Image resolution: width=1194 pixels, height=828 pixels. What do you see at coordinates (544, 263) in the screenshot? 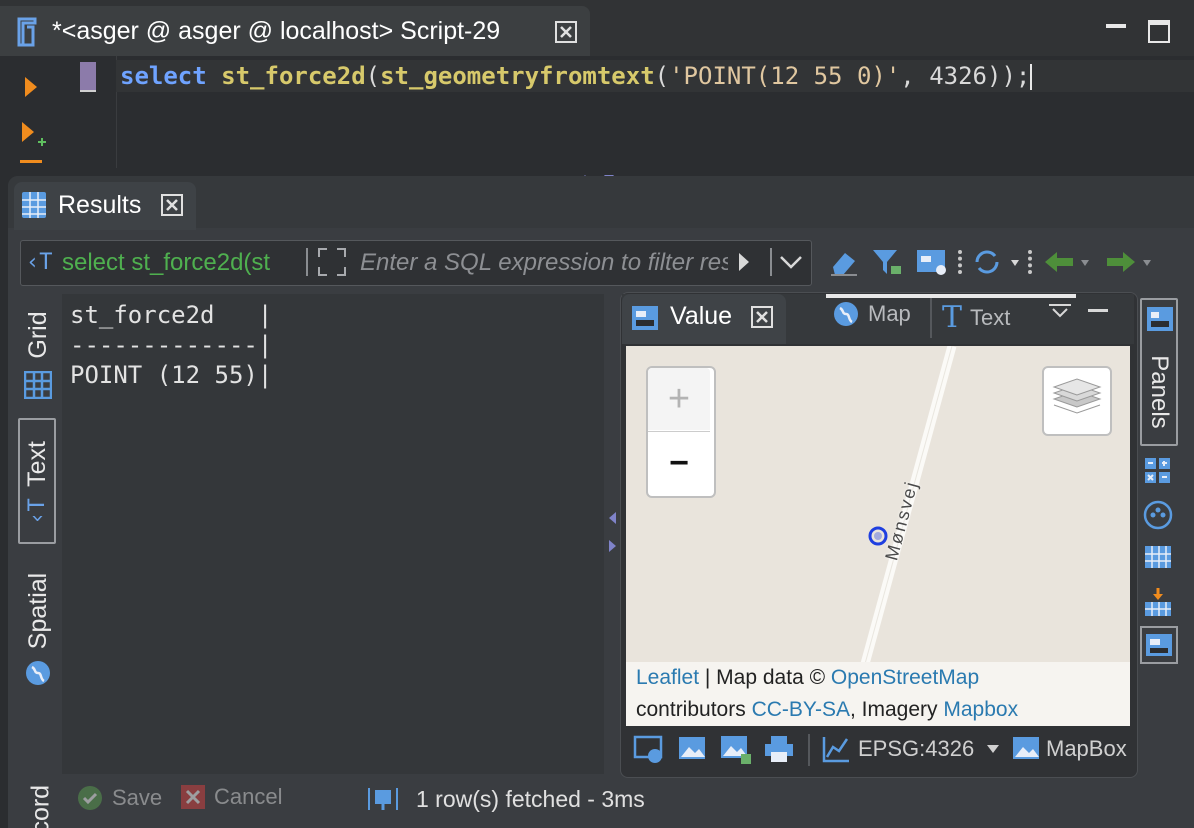
I see `filter-input` at bounding box center [544, 263].